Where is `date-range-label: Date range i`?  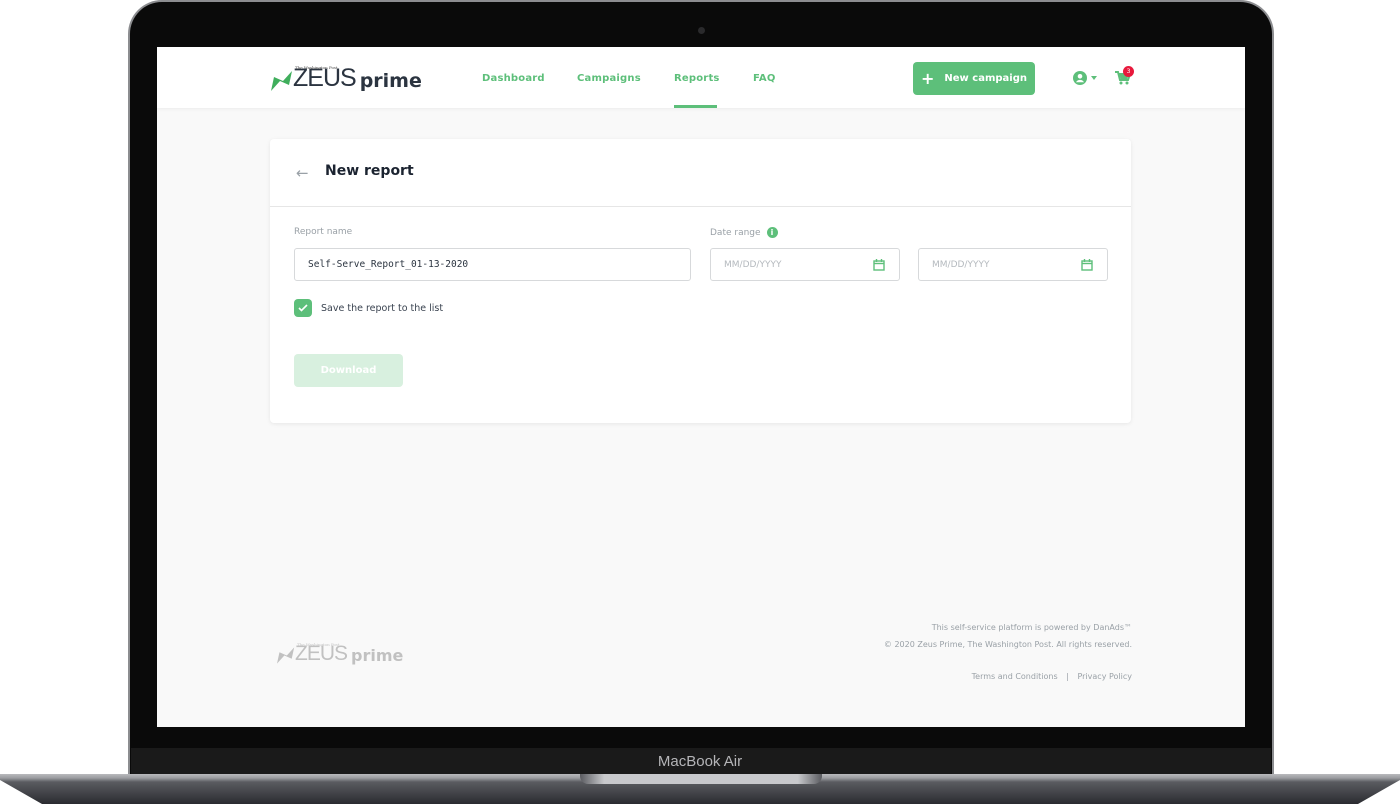 date-range-label: Date range i is located at coordinates (744, 232).